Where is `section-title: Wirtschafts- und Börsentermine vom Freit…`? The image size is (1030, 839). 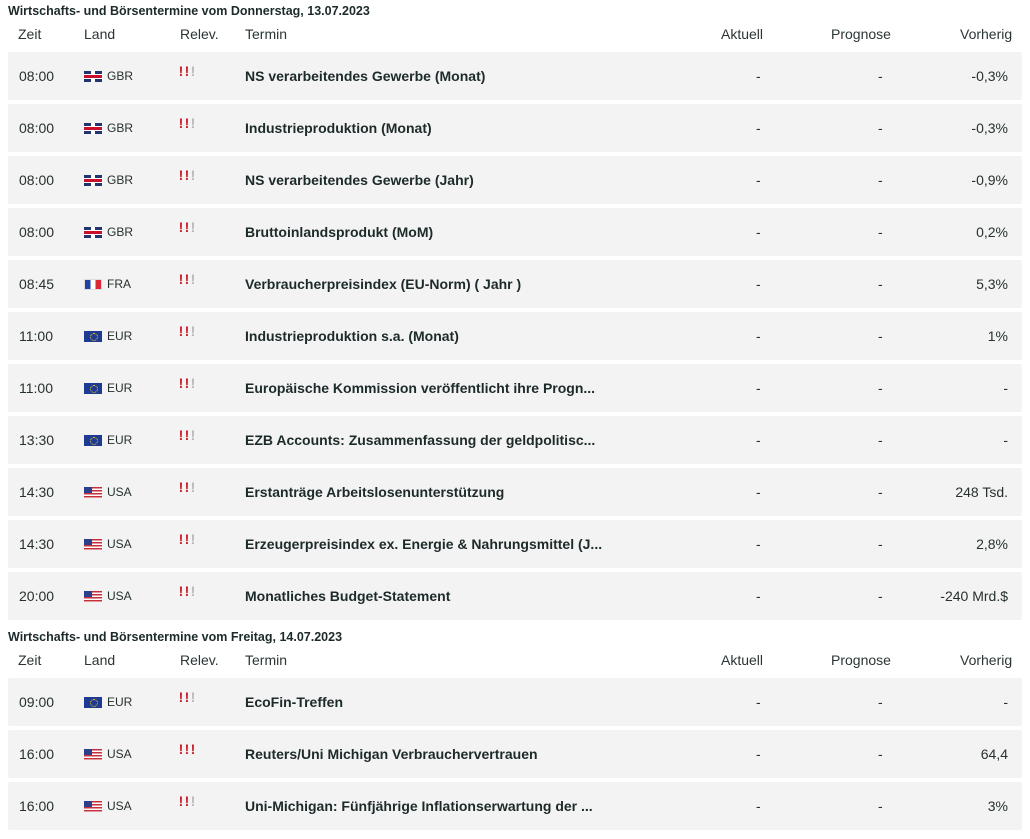 section-title: Wirtschafts- und Börsentermine vom Freit… is located at coordinates (175, 637).